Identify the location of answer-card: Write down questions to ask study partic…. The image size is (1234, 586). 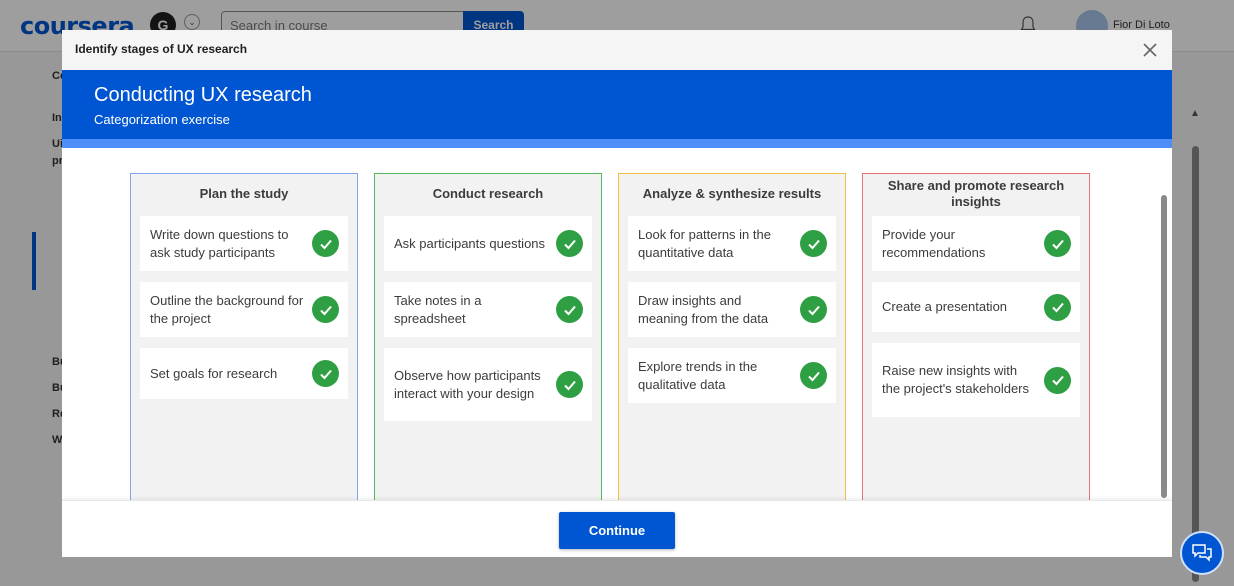
(244, 243).